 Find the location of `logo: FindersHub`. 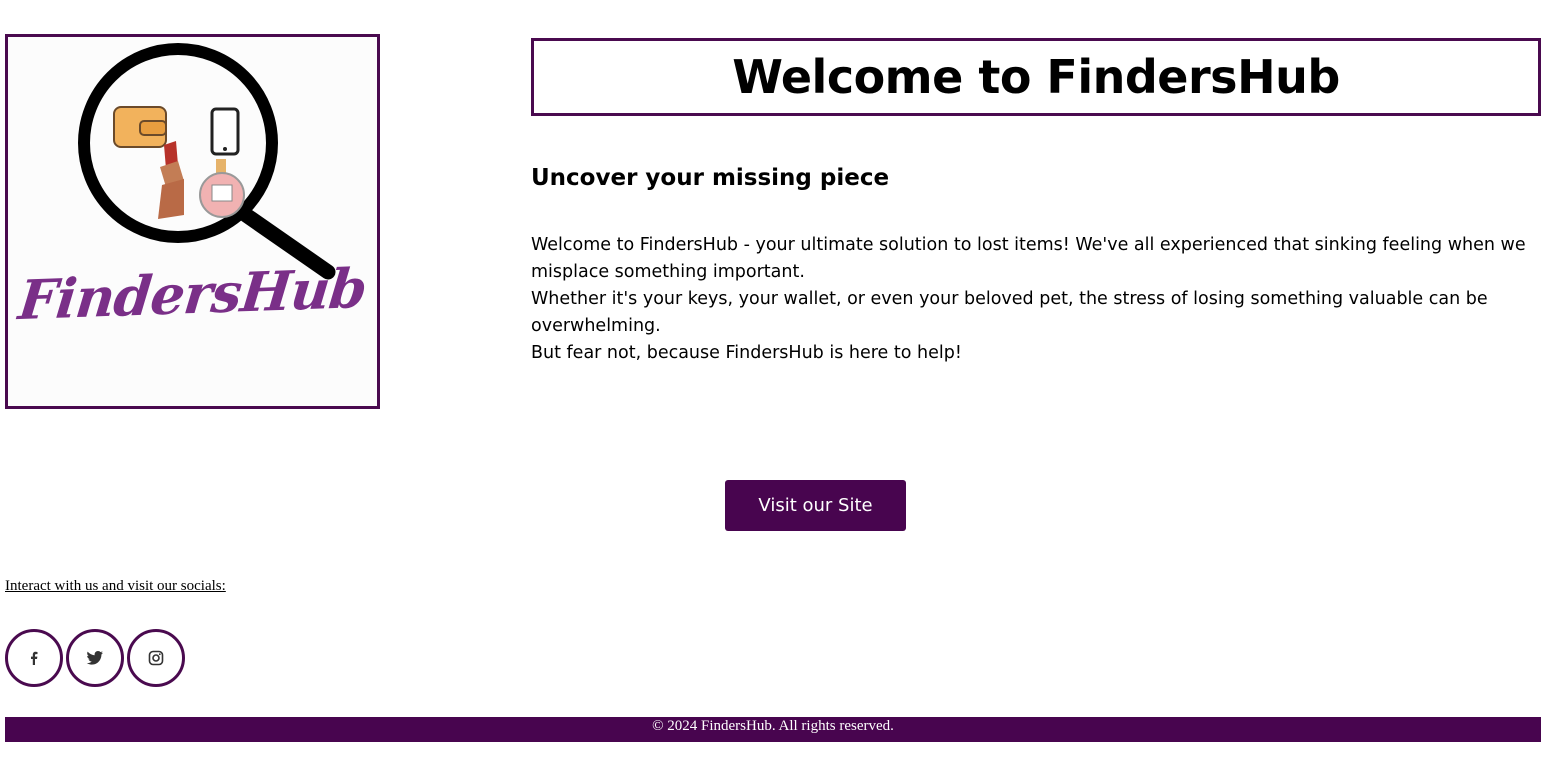

logo: FindersHub is located at coordinates (192, 221).